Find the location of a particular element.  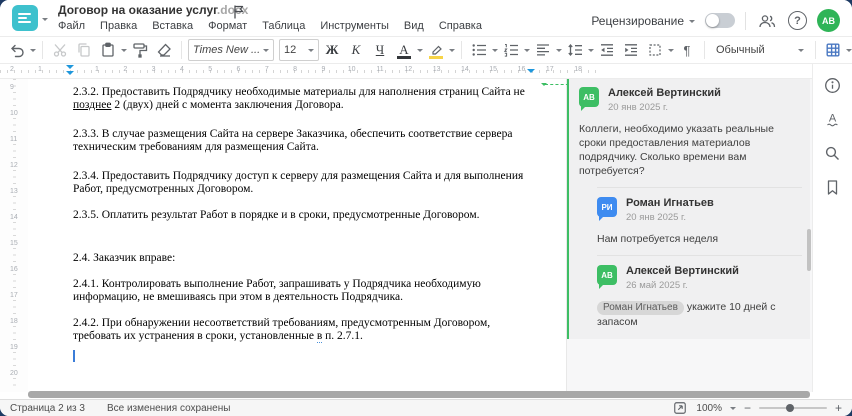

search-icon is located at coordinates (833, 153).